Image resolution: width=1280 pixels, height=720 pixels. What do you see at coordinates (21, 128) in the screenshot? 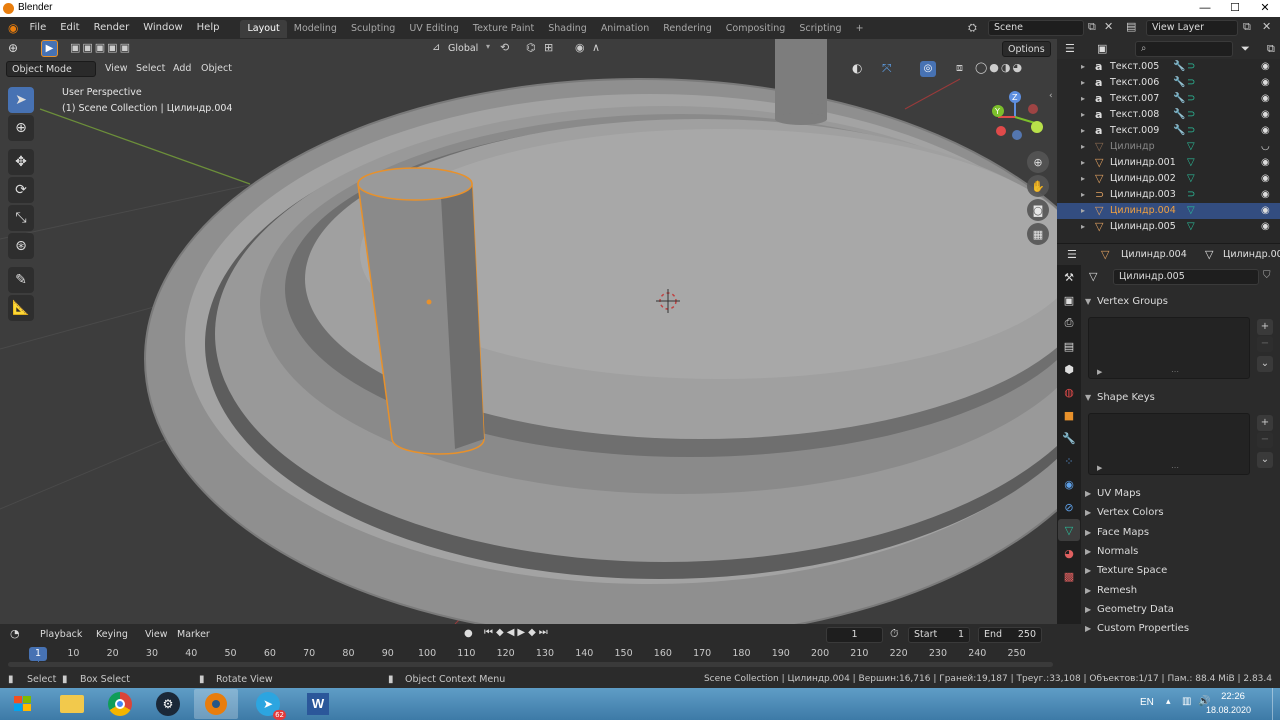
I see `cursor-tool-icon: ⊕` at bounding box center [21, 128].